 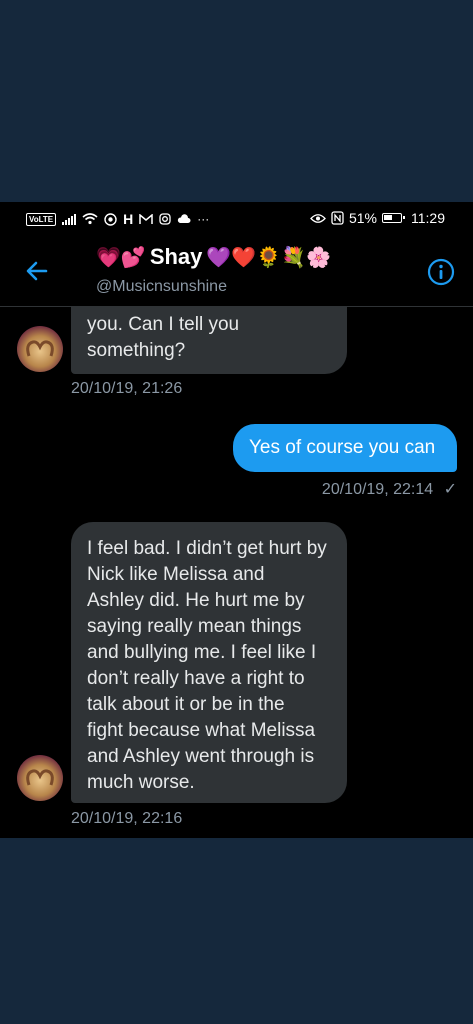 I want to click on message-timestamp: 20/10/19, 22:14 ✓, so click(x=389, y=489).